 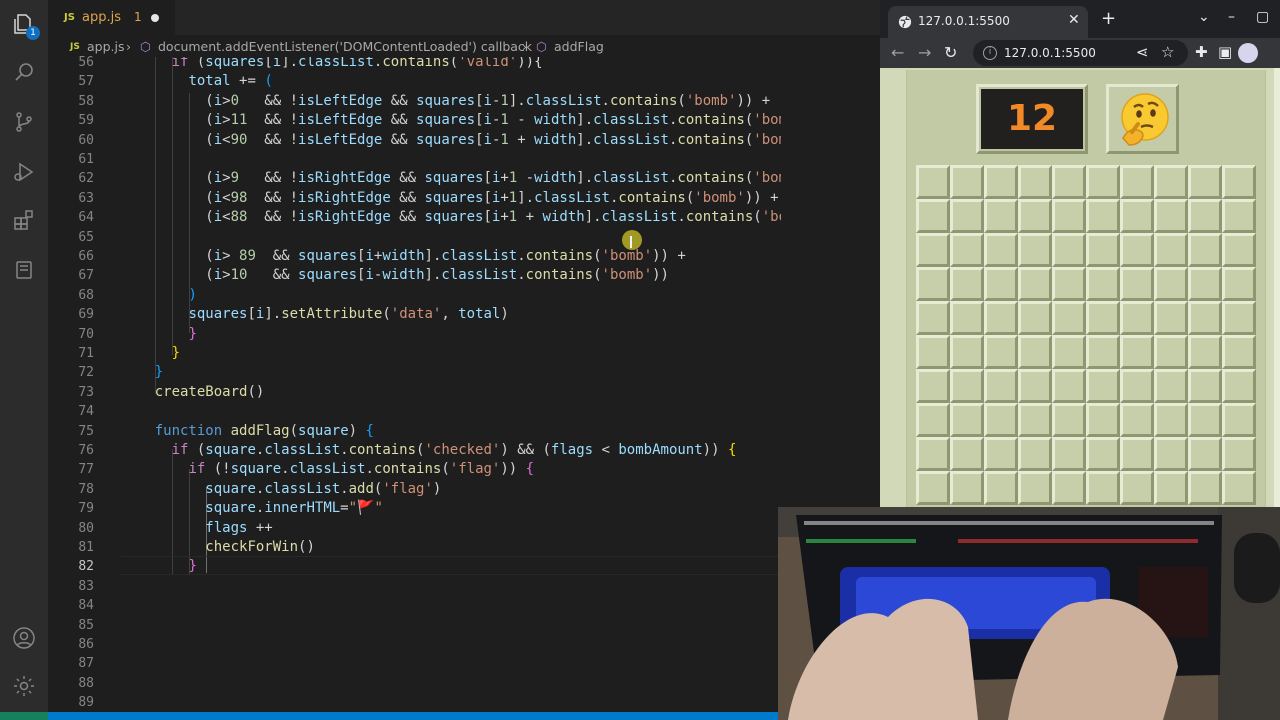 What do you see at coordinates (1201, 52) in the screenshot?
I see `extensions-puzzle-icon: ✚` at bounding box center [1201, 52].